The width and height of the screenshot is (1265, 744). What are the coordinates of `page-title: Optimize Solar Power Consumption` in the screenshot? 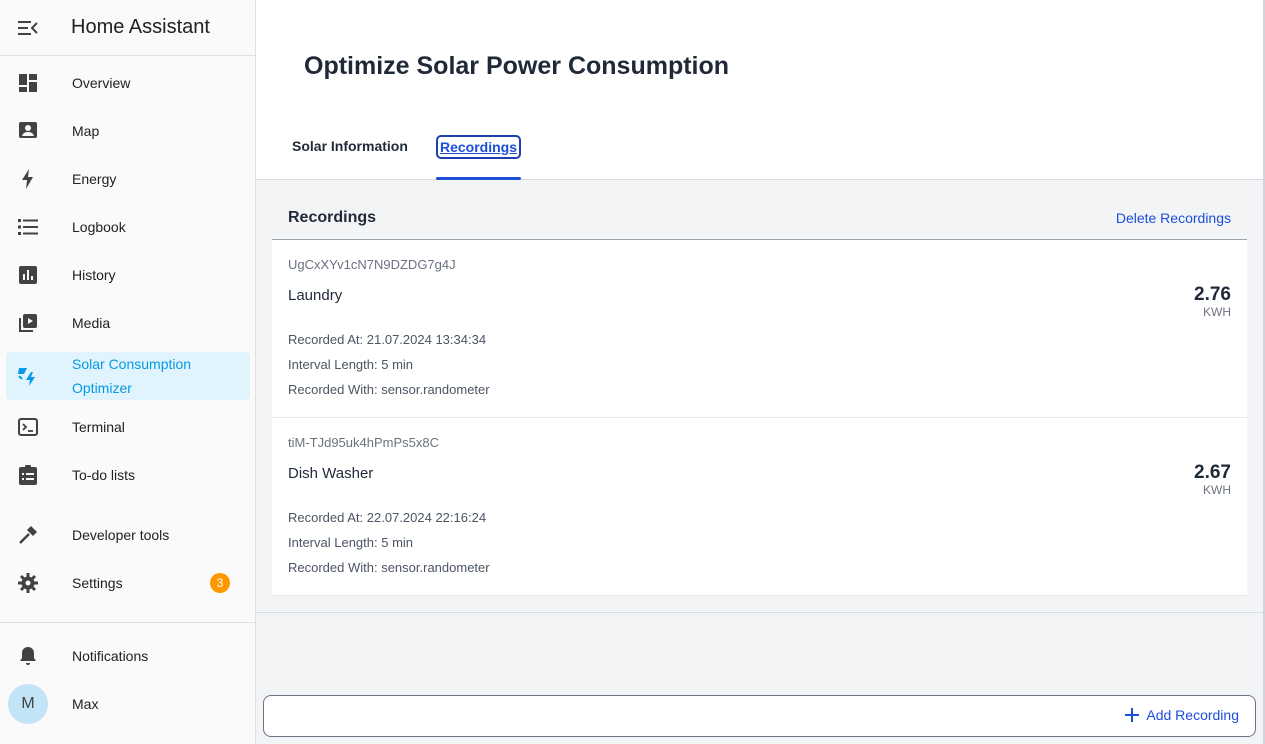 It's located at (517, 66).